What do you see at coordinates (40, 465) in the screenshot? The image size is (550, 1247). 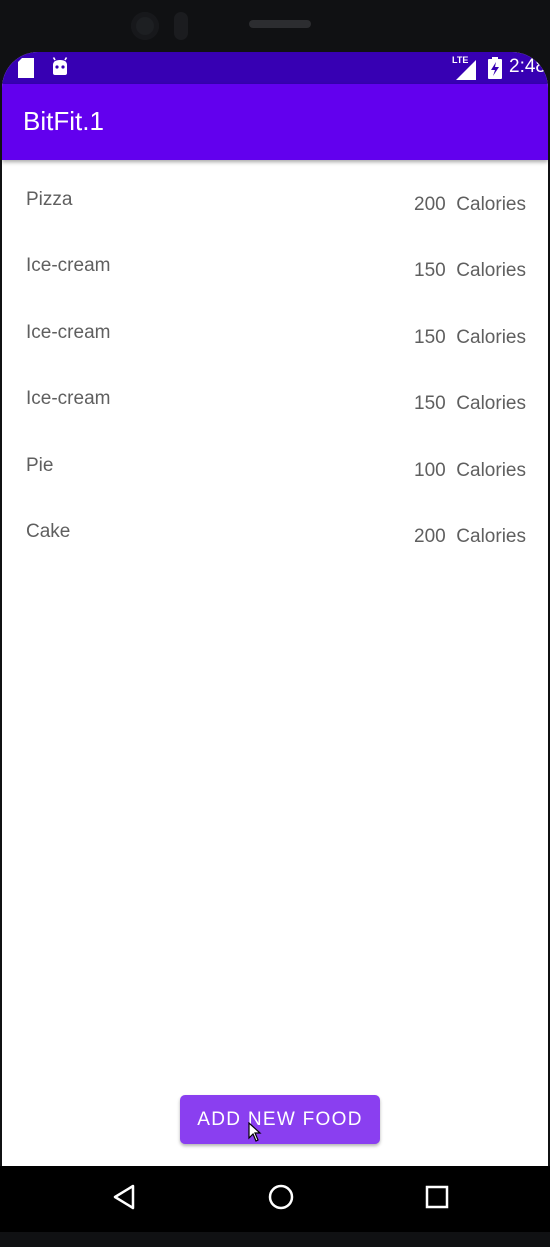 I see `food-name: Pie` at bounding box center [40, 465].